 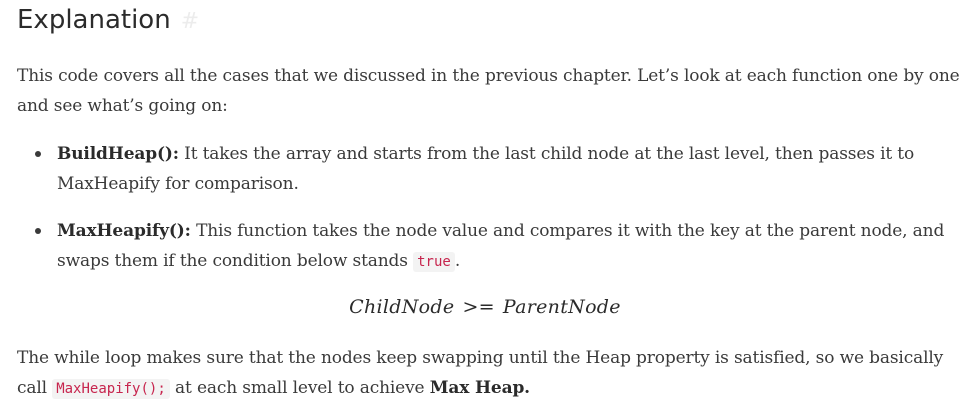 What do you see at coordinates (561, 307) in the screenshot?
I see `formula-right: ParentNode` at bounding box center [561, 307].